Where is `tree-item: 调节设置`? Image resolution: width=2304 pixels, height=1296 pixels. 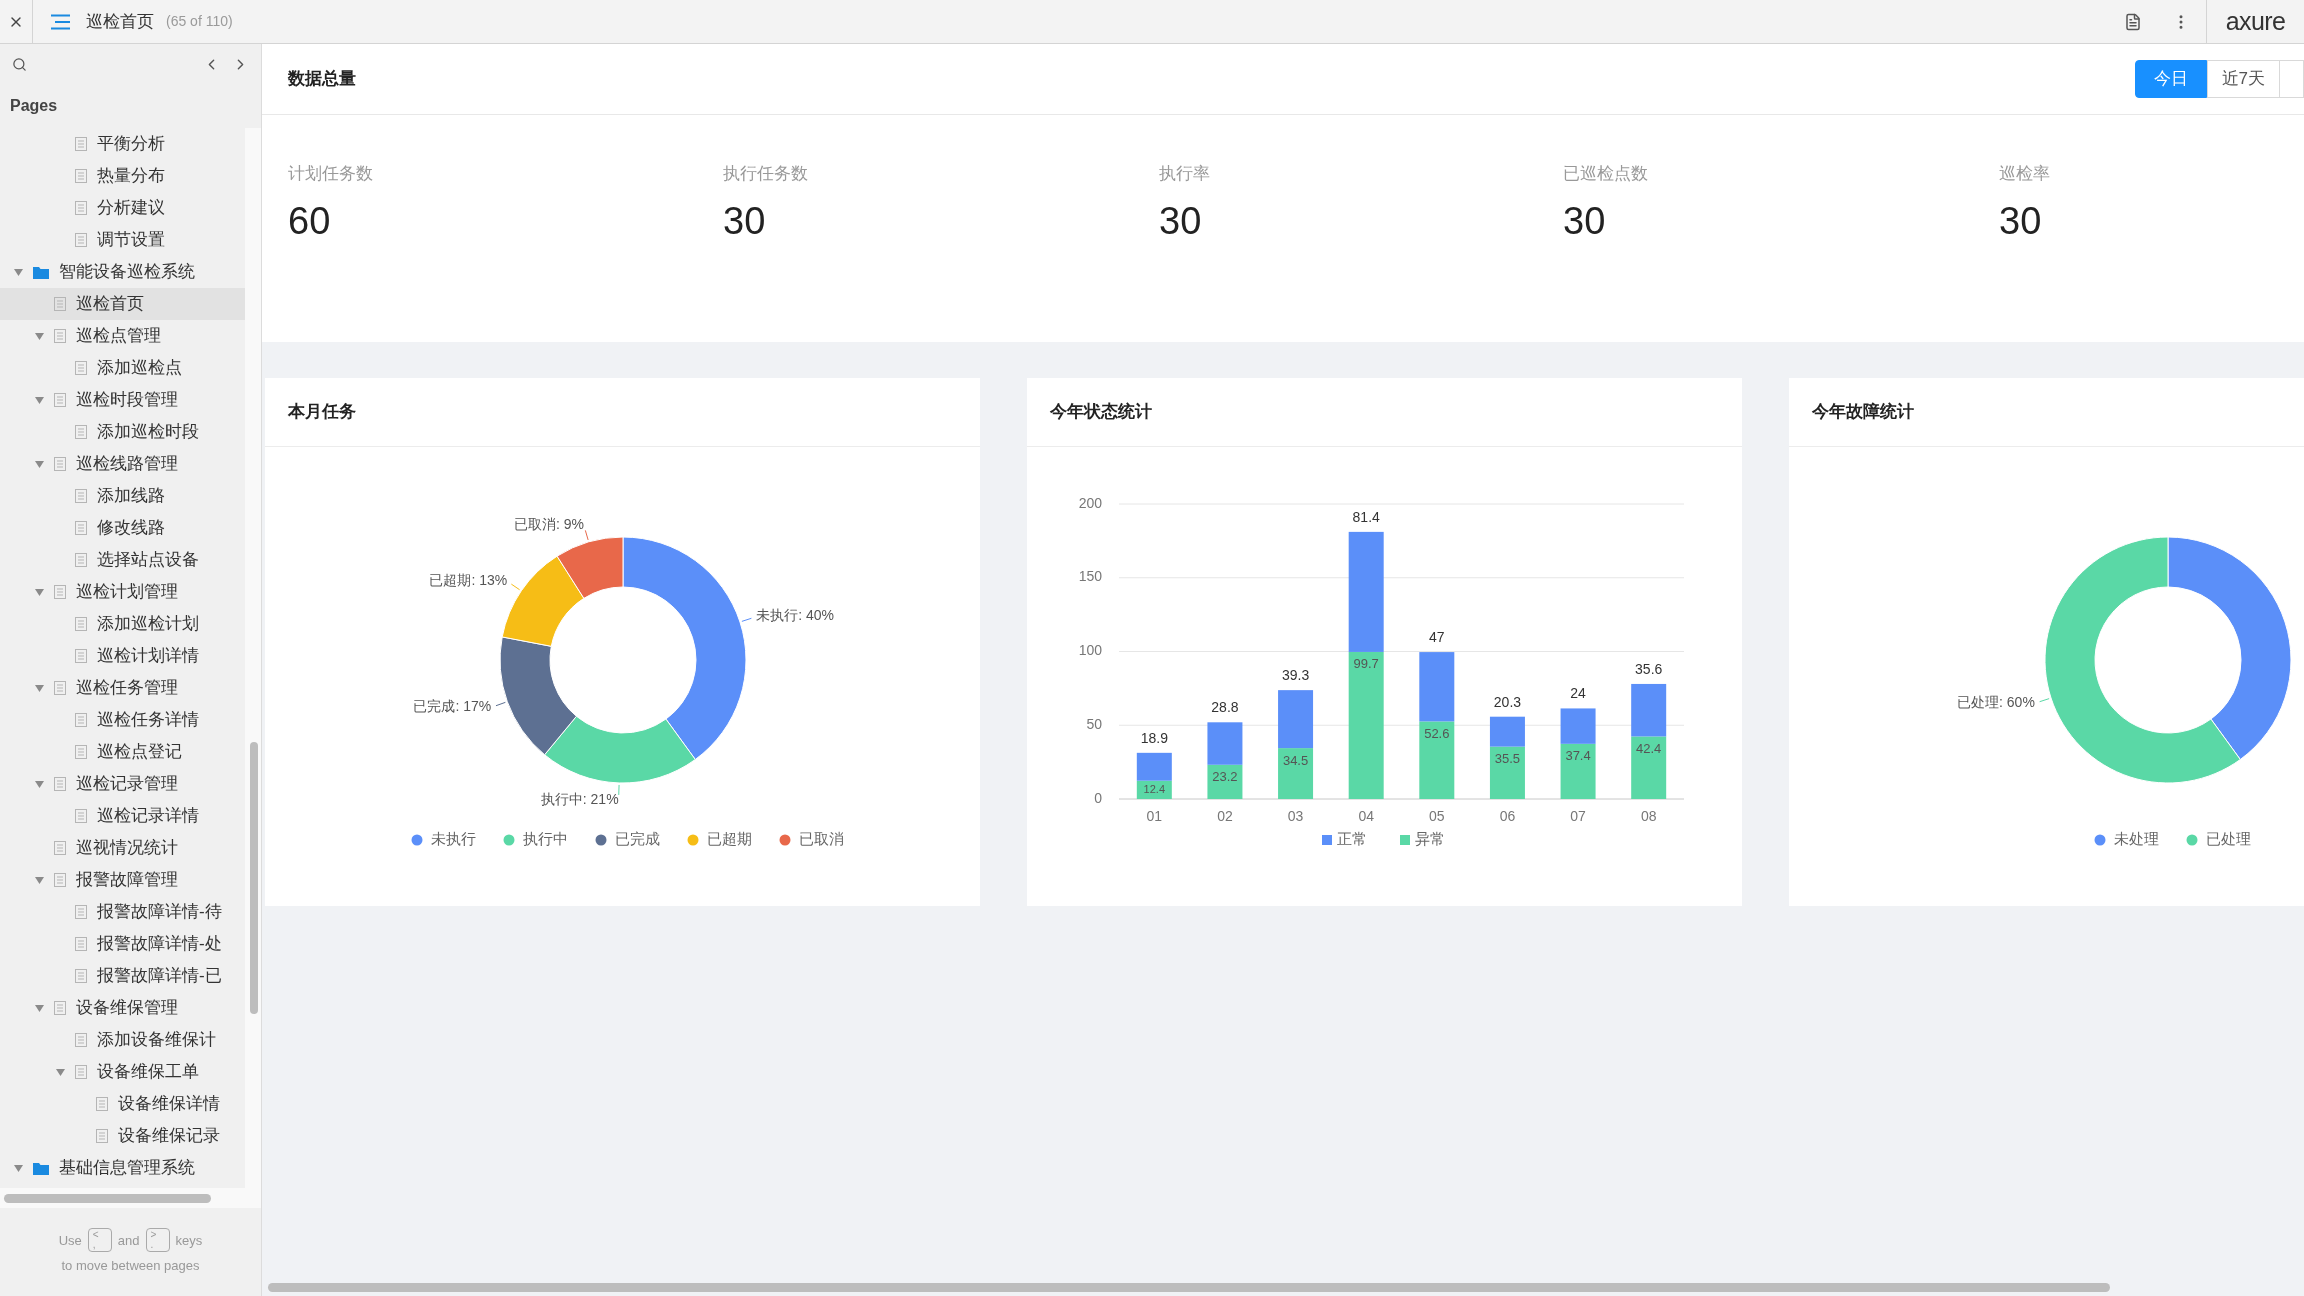 tree-item: 调节设置 is located at coordinates (122, 240).